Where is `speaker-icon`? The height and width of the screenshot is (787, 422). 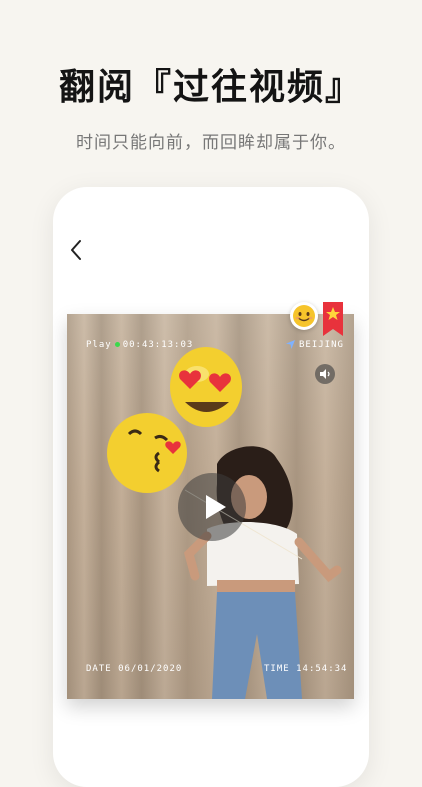
speaker-icon is located at coordinates (325, 374).